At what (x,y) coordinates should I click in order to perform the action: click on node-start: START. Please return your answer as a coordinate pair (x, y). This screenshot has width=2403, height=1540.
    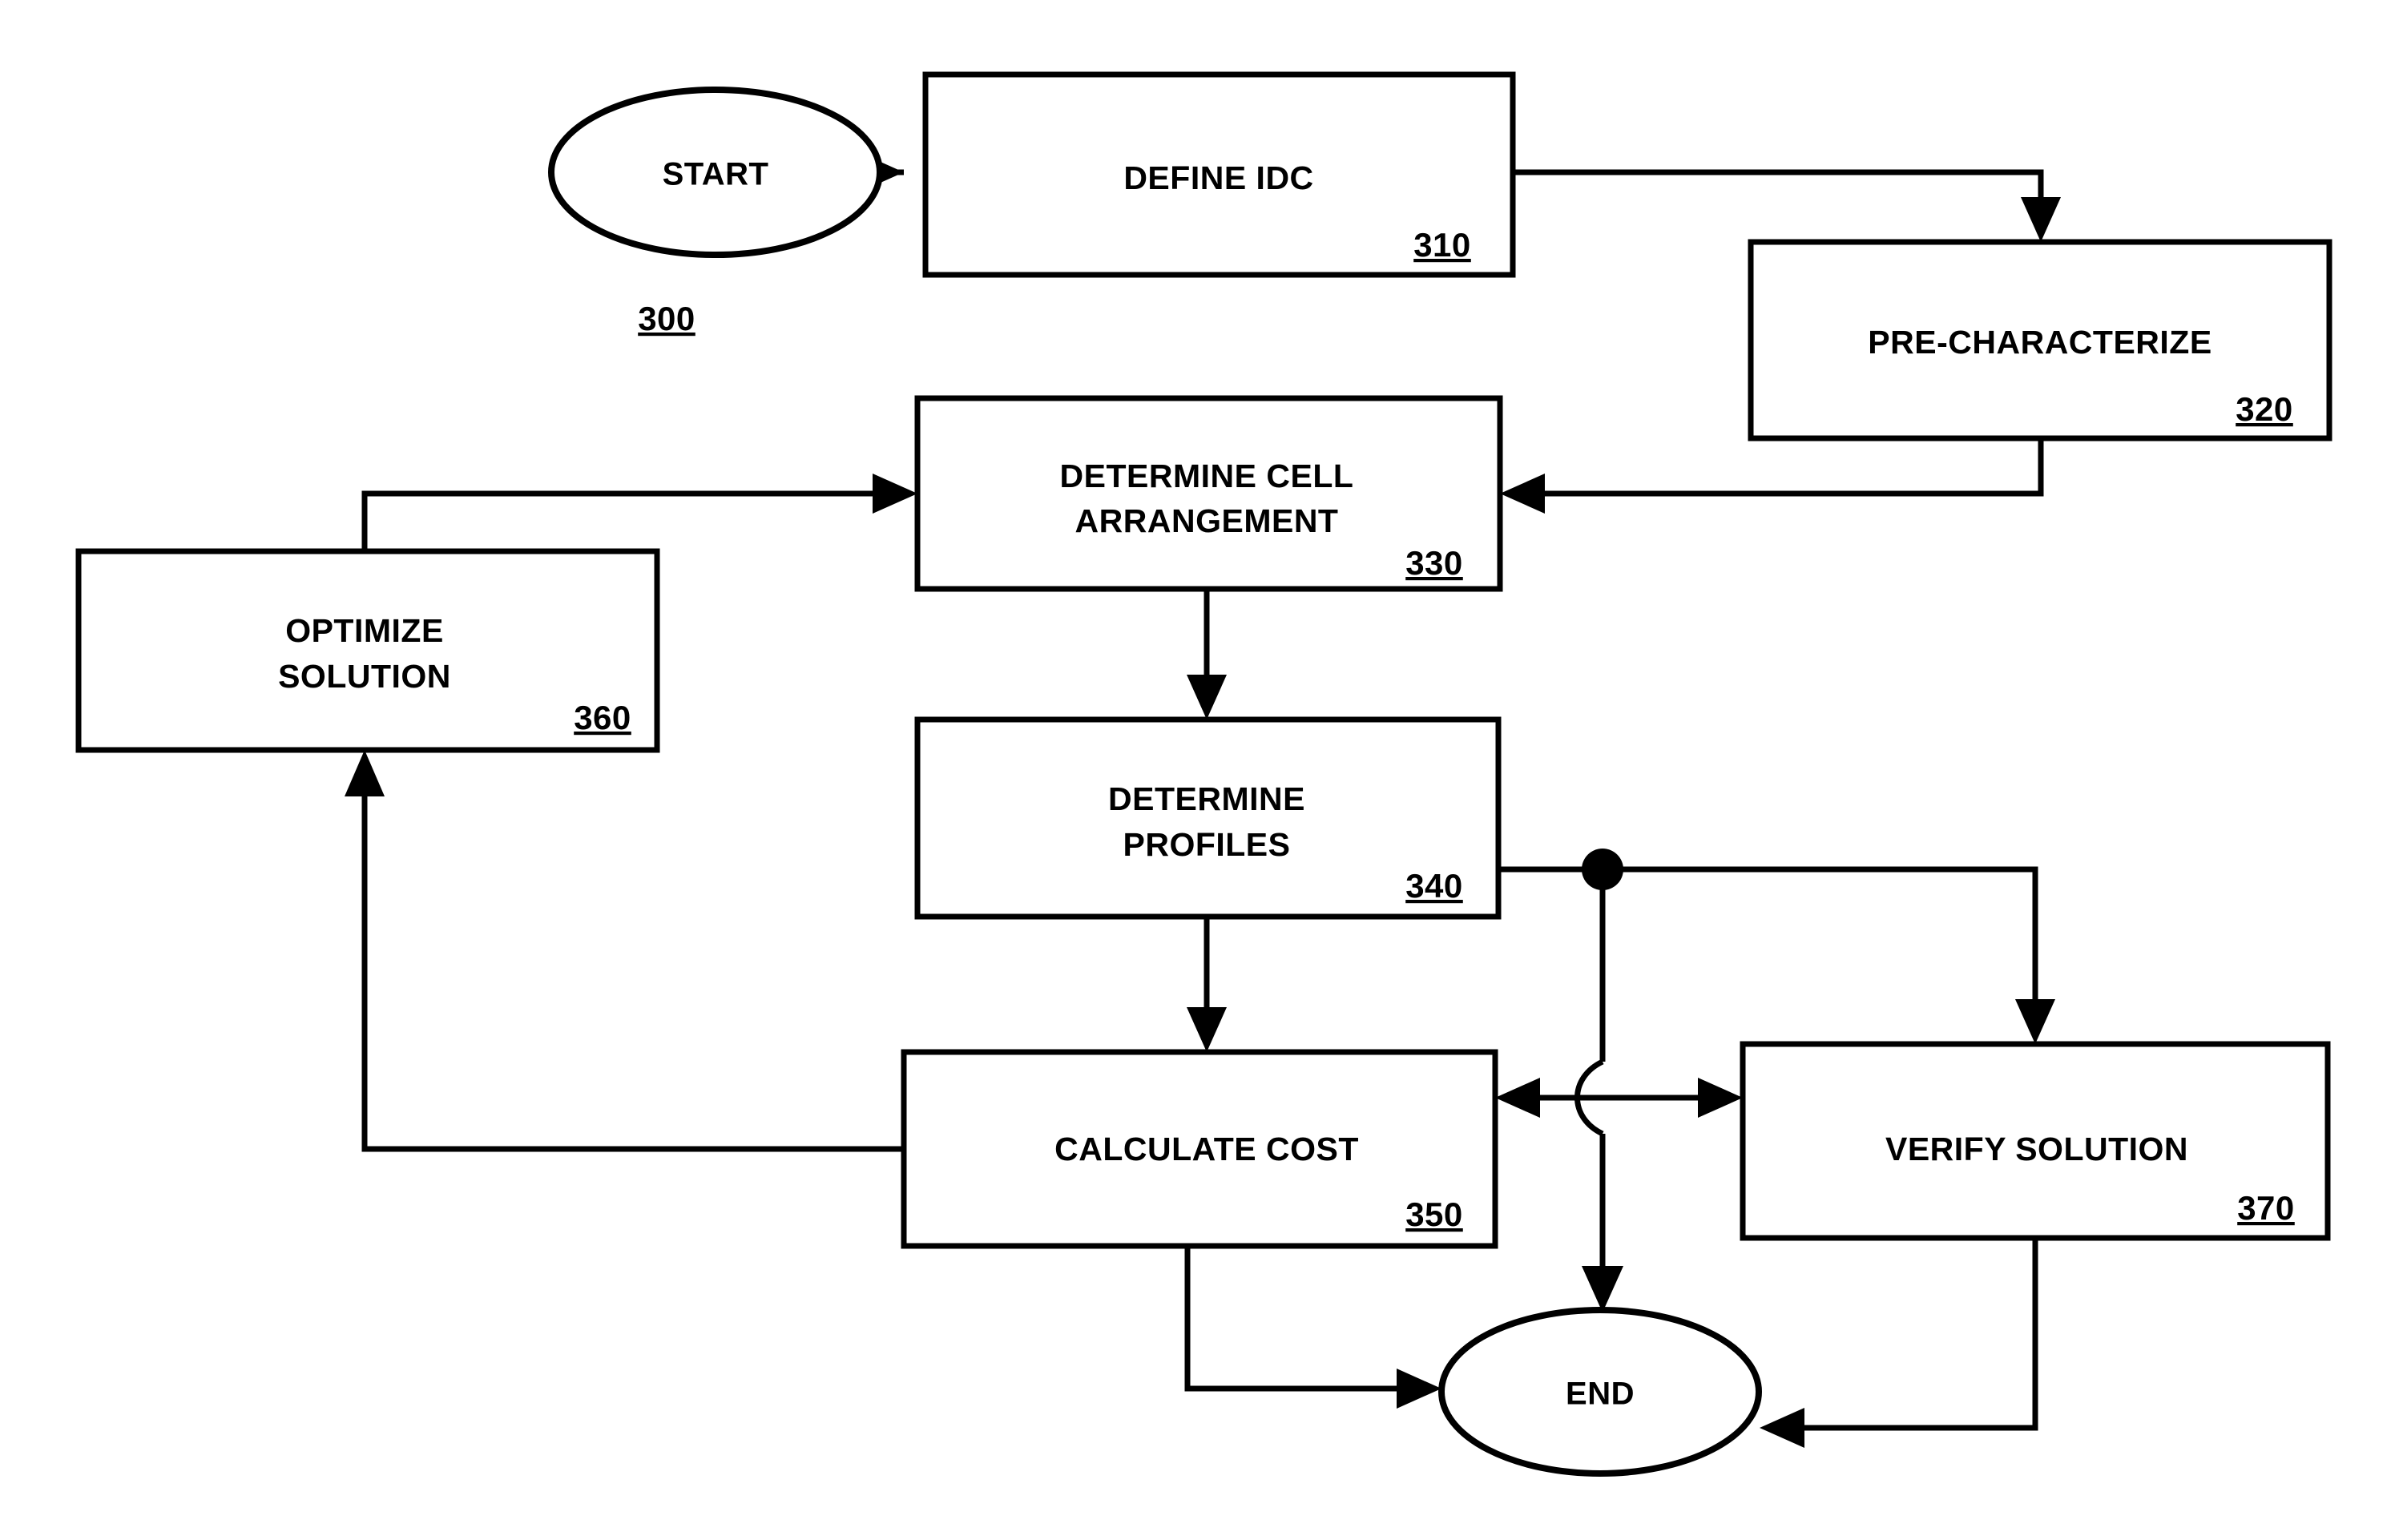
    Looking at the image, I should click on (715, 173).